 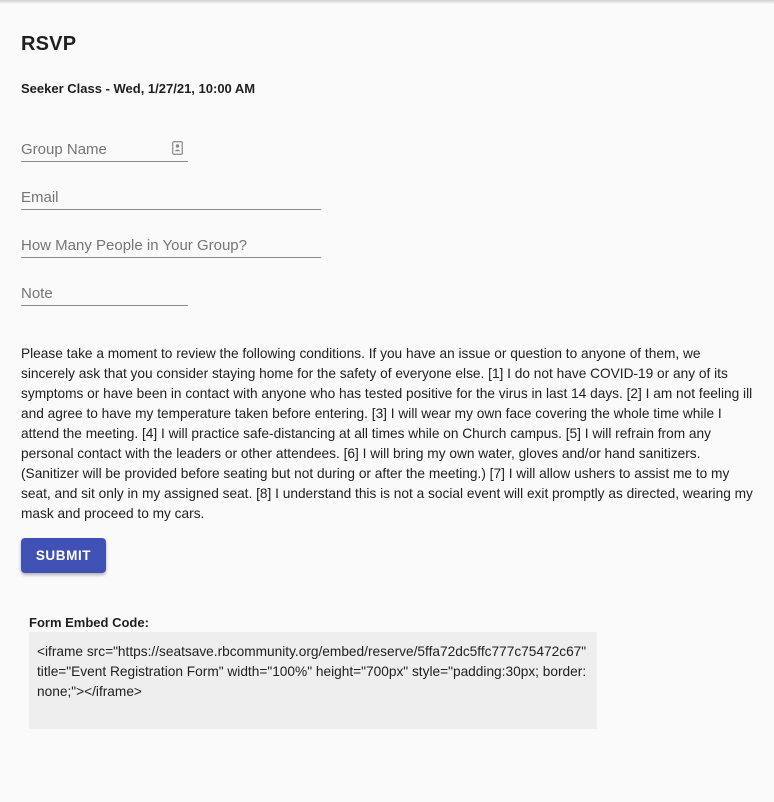 What do you see at coordinates (138, 88) in the screenshot?
I see `event-subtitle: Seeker Class - Wed, 1/27/21, 10:00 AM` at bounding box center [138, 88].